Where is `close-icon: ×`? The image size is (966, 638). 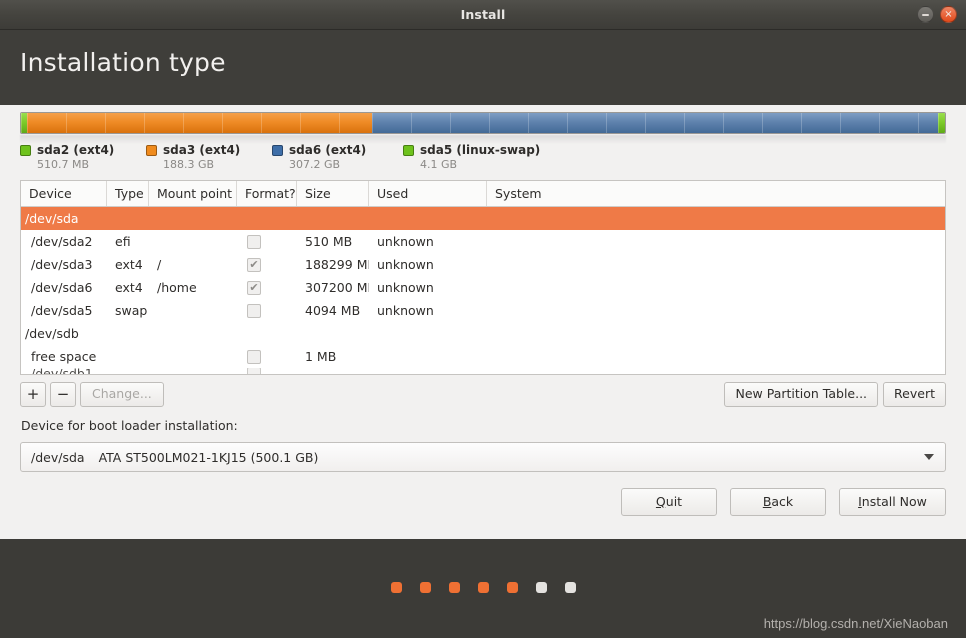 close-icon: × is located at coordinates (948, 14).